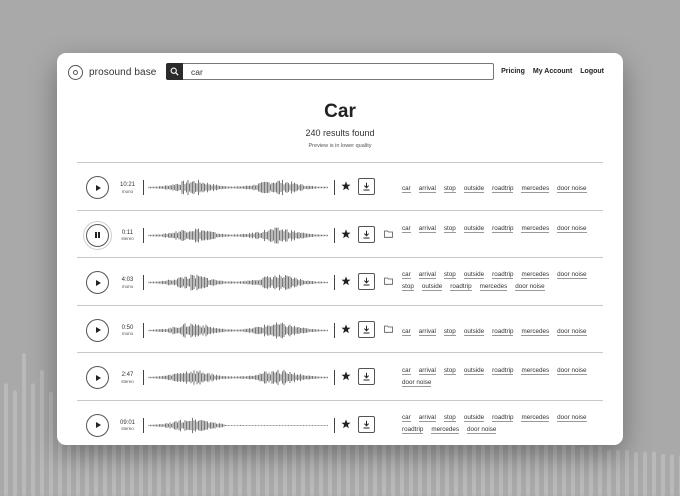  I want to click on search-input, so click(338, 71).